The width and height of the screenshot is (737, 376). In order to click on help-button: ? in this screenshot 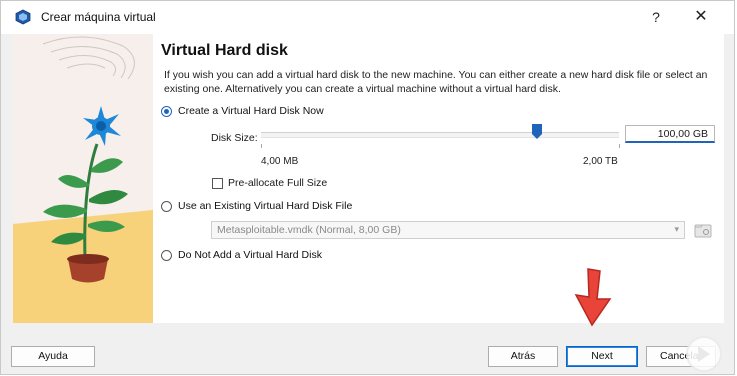, I will do `click(656, 17)`.